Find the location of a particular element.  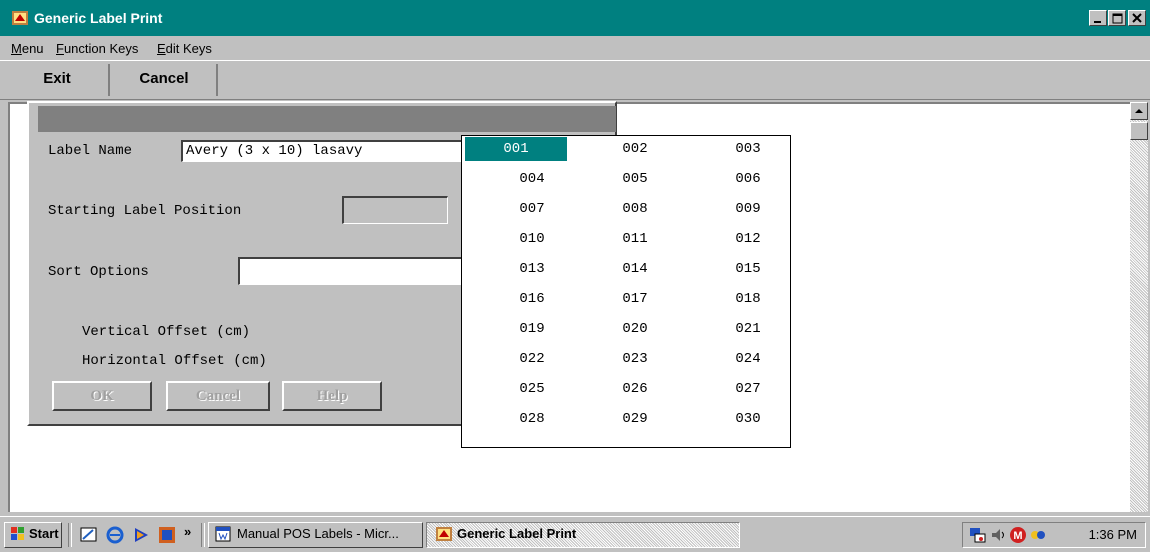

position-option: 013 is located at coordinates (532, 269).